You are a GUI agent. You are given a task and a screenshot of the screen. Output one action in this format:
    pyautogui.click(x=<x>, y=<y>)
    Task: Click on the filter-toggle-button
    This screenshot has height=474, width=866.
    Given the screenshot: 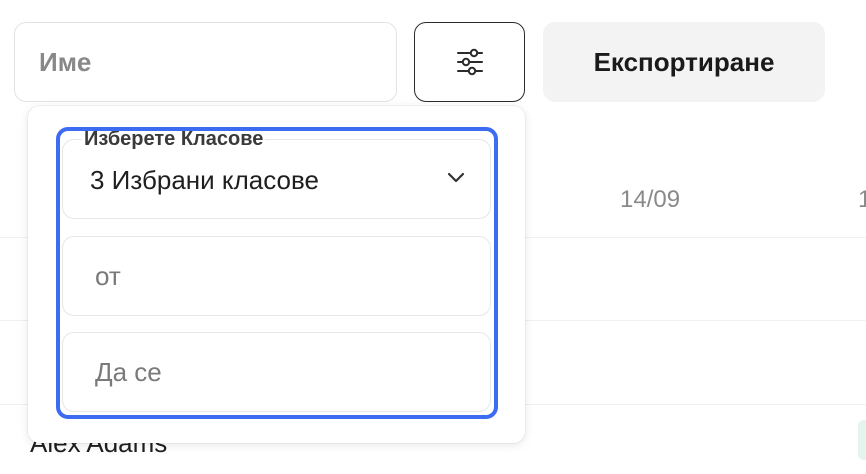 What is the action you would take?
    pyautogui.click(x=469, y=62)
    